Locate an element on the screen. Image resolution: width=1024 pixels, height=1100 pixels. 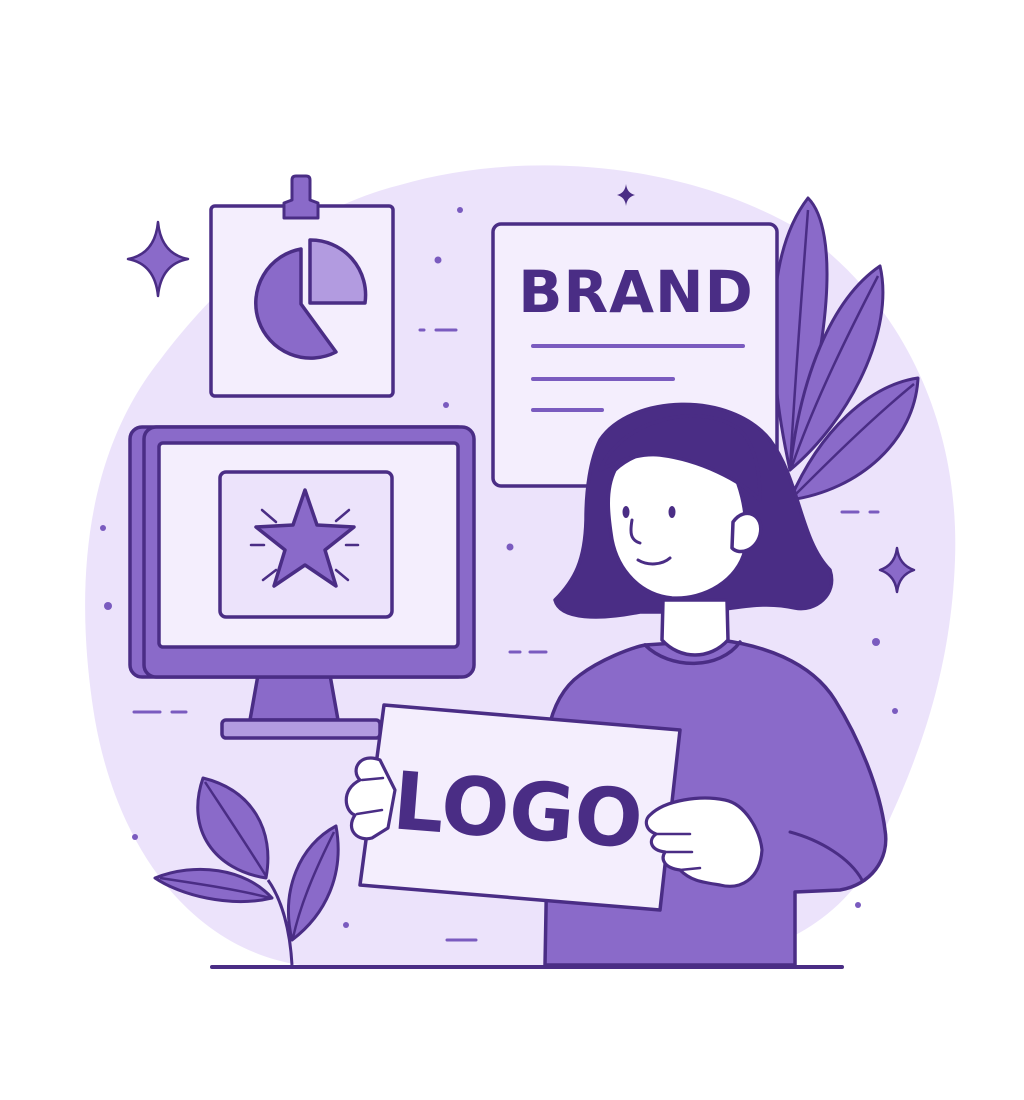
logo-sign-text: LOGO is located at coordinates (518, 810).